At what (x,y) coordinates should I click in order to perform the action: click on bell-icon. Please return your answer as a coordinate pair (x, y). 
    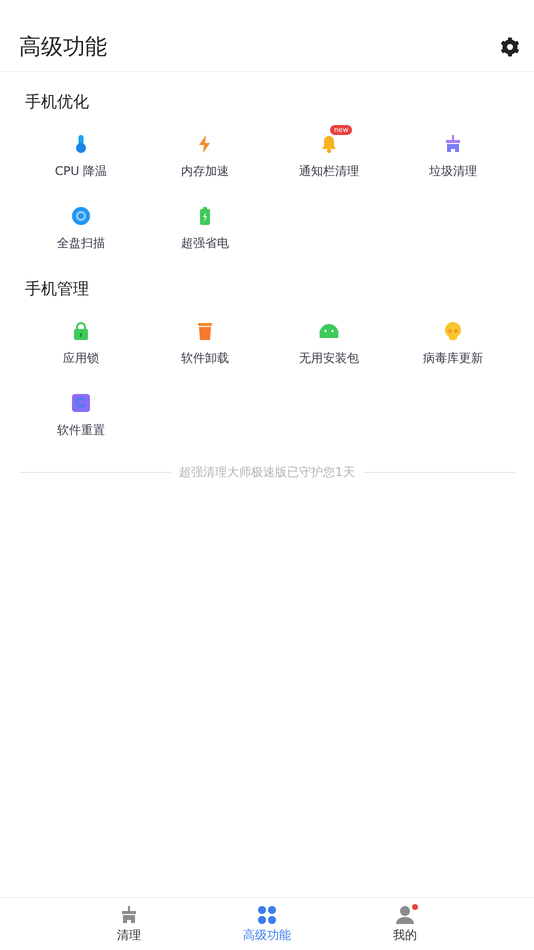
    Looking at the image, I should click on (329, 144).